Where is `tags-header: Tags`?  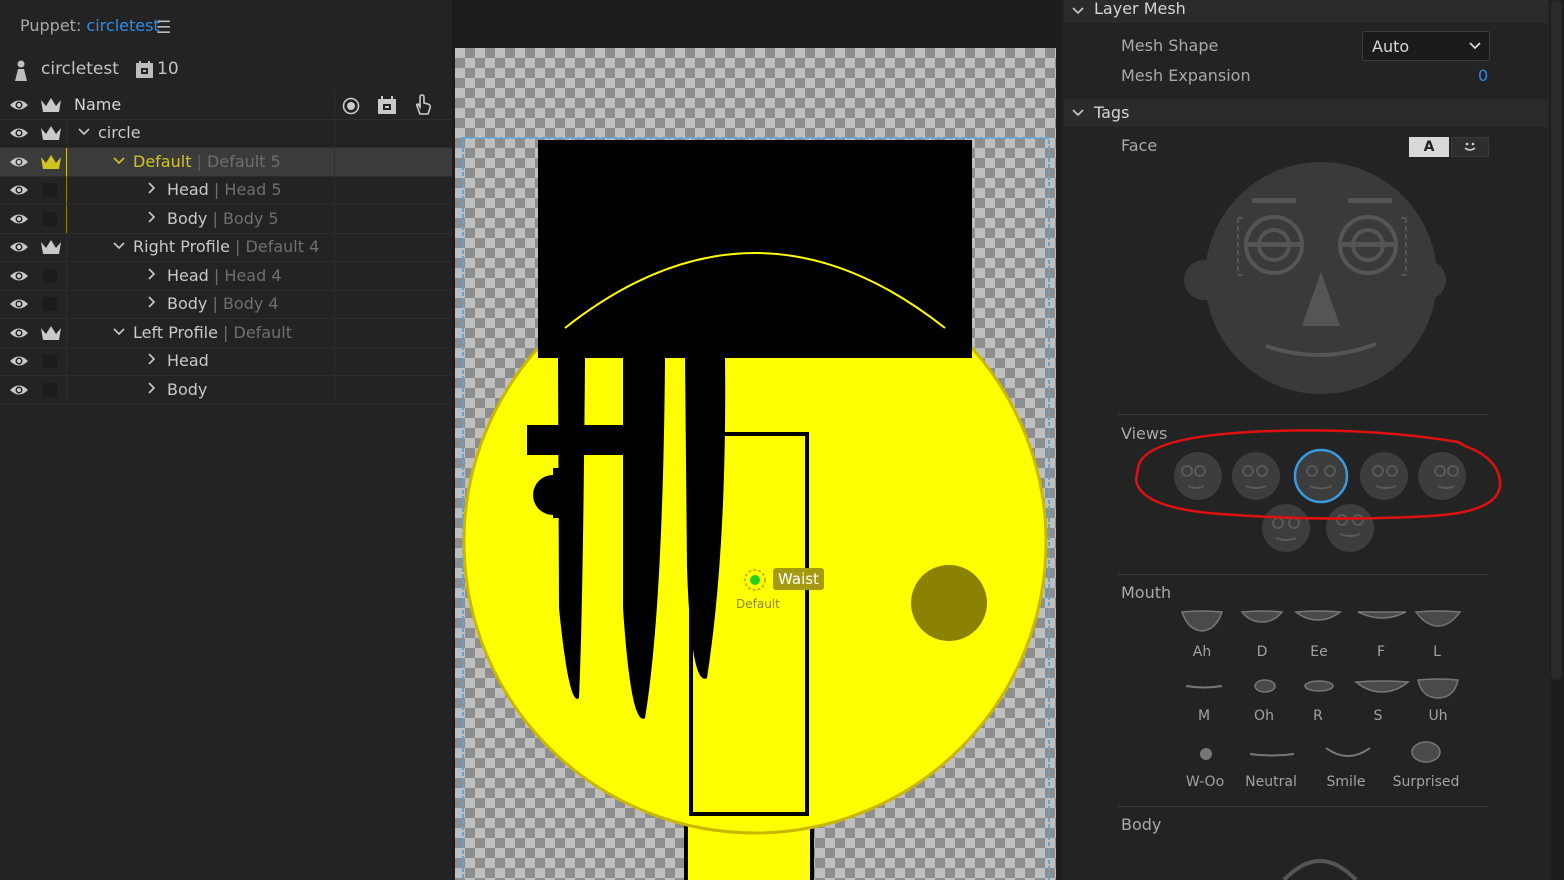
tags-header: Tags is located at coordinates (1306, 113).